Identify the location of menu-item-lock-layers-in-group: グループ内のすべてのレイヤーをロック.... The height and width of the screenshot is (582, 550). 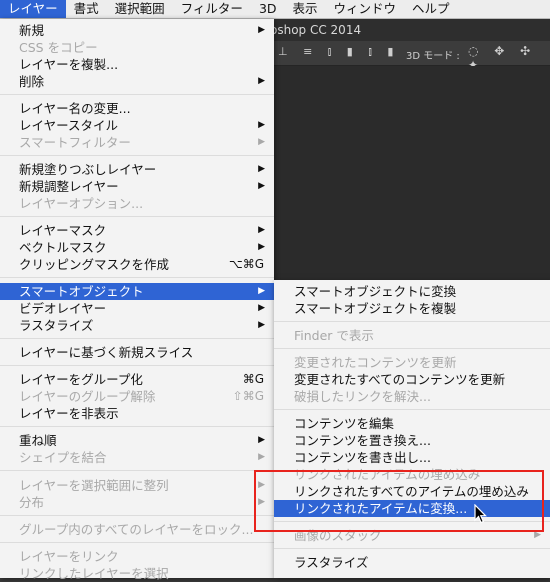
(137, 529).